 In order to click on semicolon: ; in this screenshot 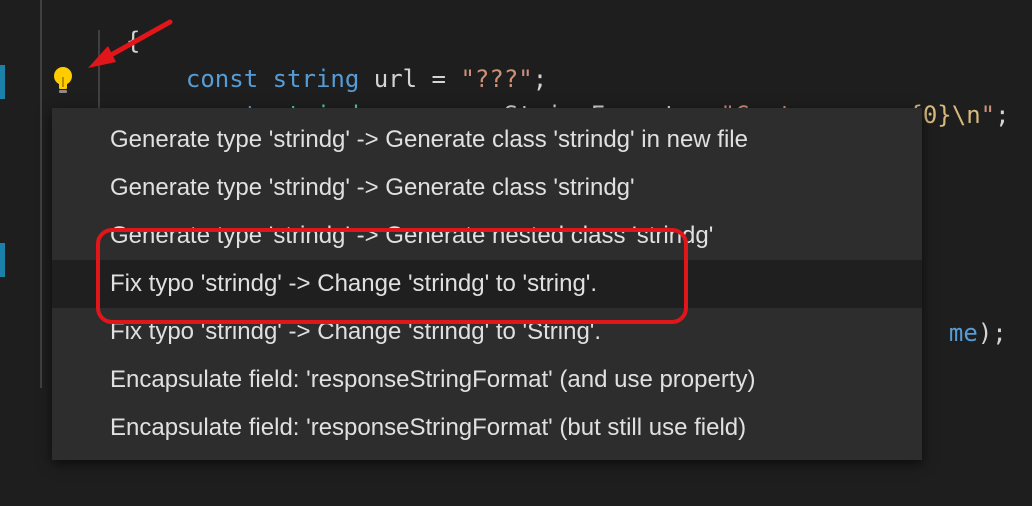, I will do `click(1002, 115)`.